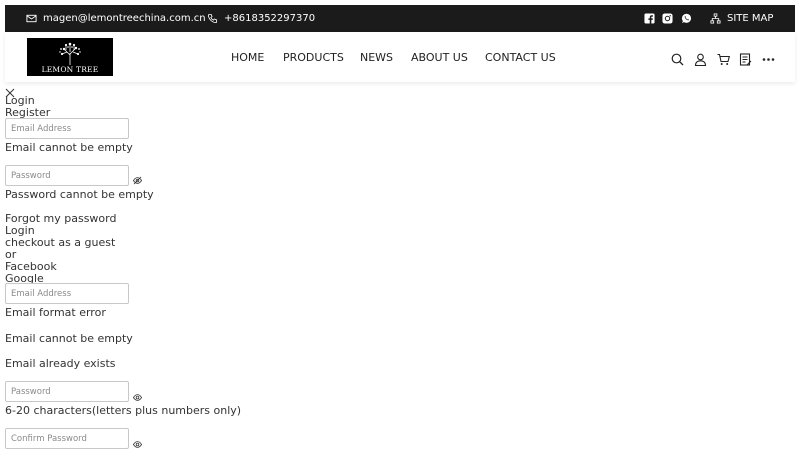 This screenshot has height=450, width=800. What do you see at coordinates (70, 53) in the screenshot?
I see `tree-logo-icon` at bounding box center [70, 53].